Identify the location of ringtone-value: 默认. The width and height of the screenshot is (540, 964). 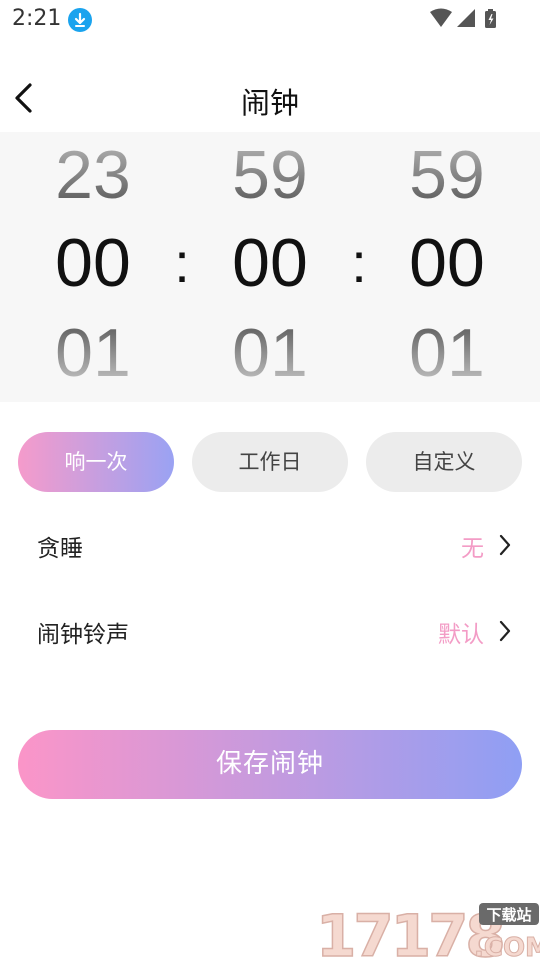
(461, 635).